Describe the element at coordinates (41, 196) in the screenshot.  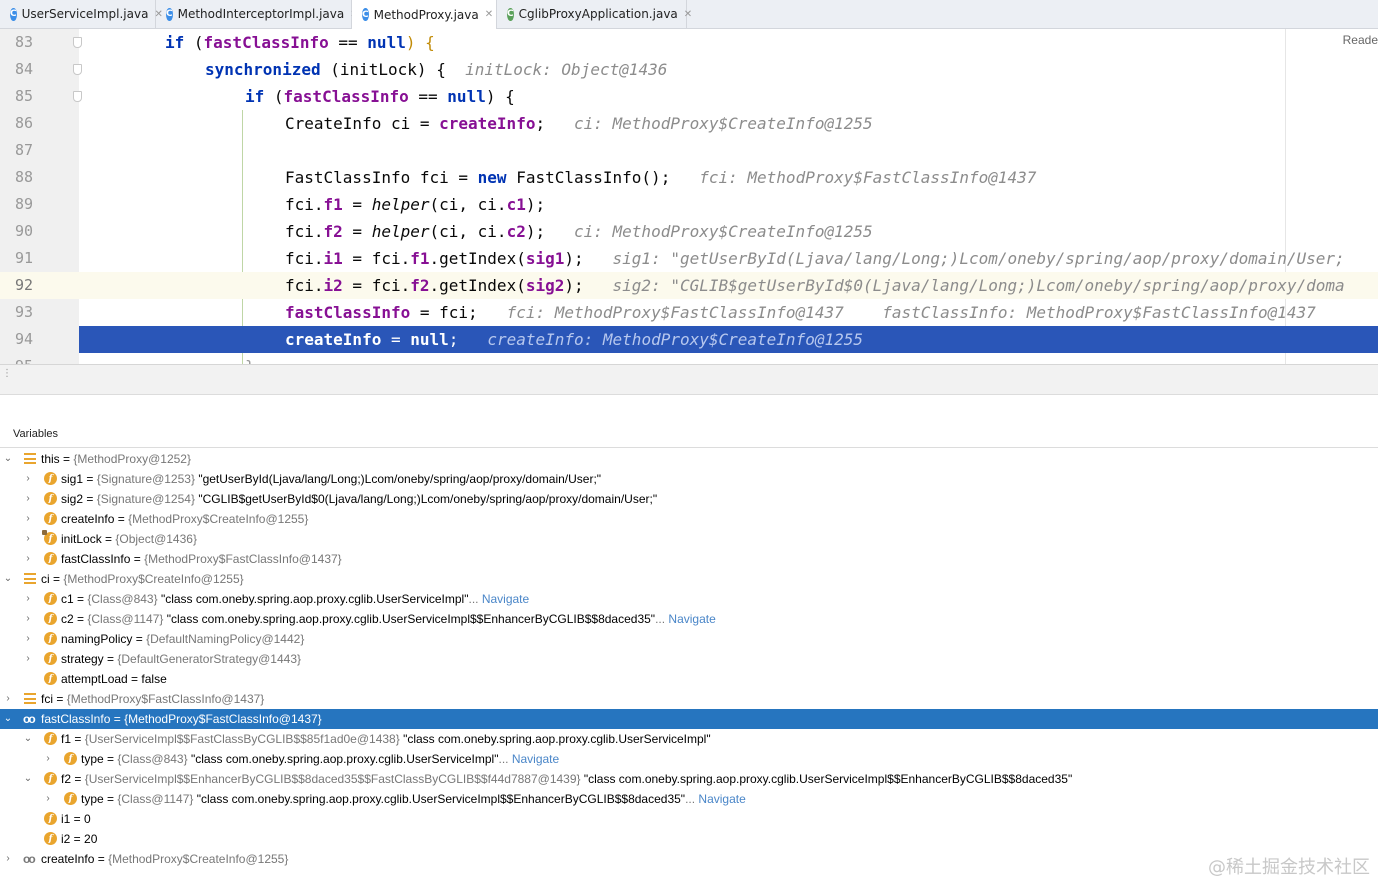
I see `line-number-gutter: 83 84 85 86 87 88 89 90 91 92 93 94 95` at that location.